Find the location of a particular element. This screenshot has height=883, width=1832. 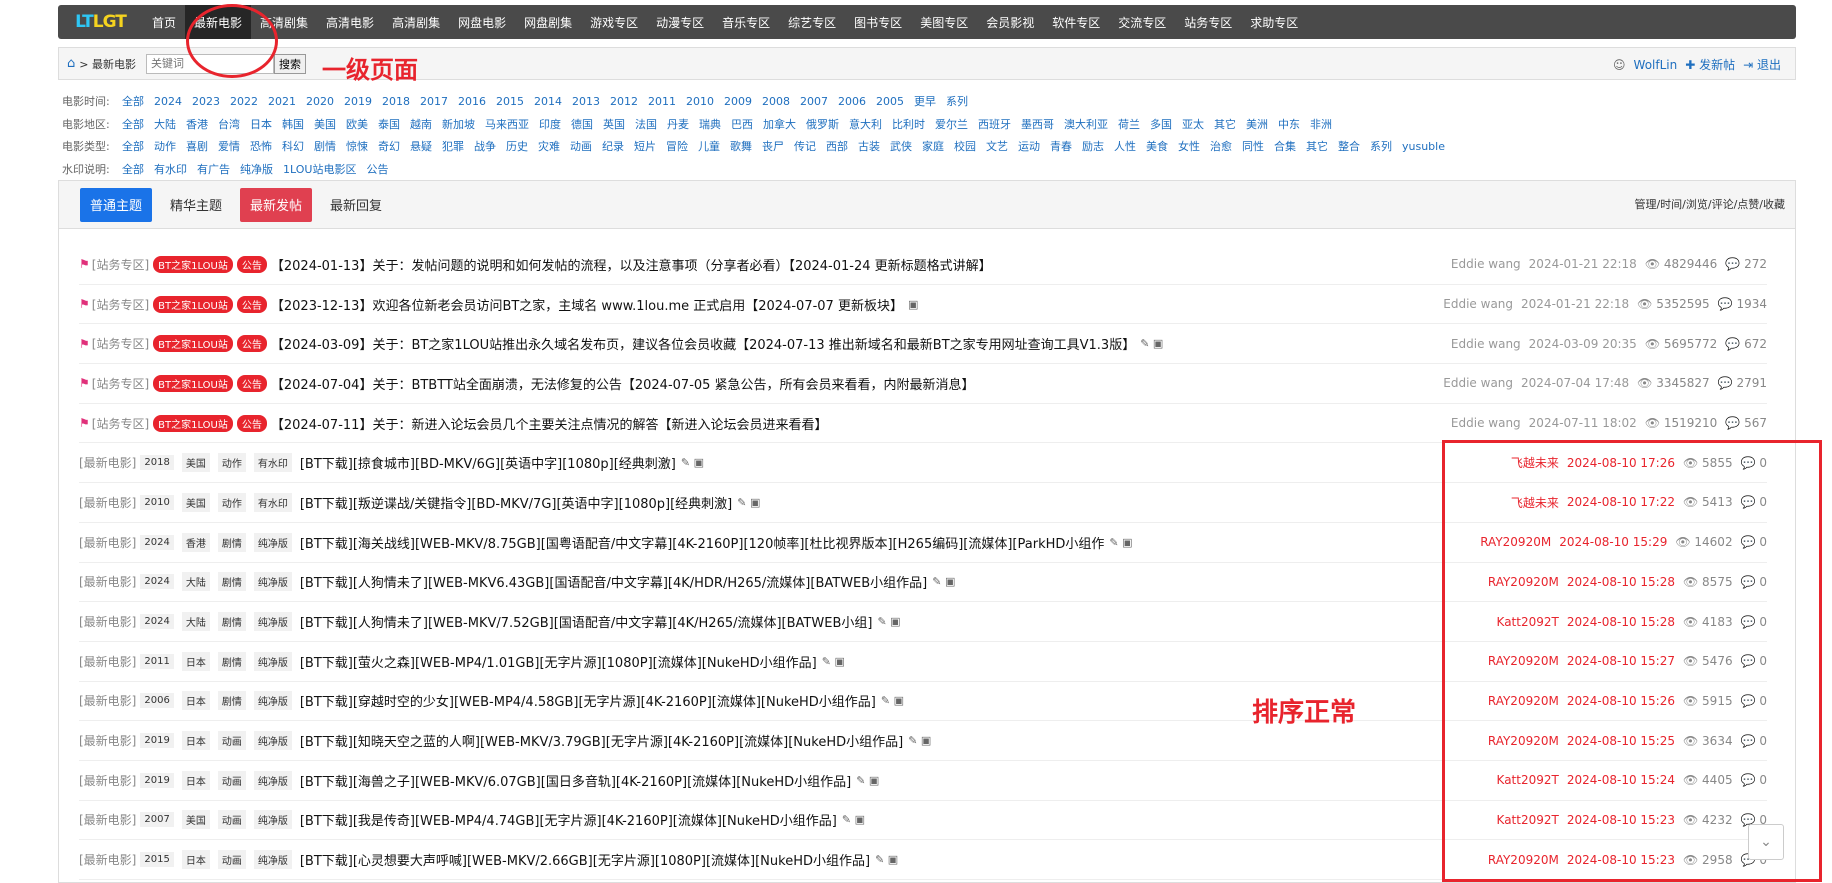

filter-option: 有广告 is located at coordinates (213, 169).